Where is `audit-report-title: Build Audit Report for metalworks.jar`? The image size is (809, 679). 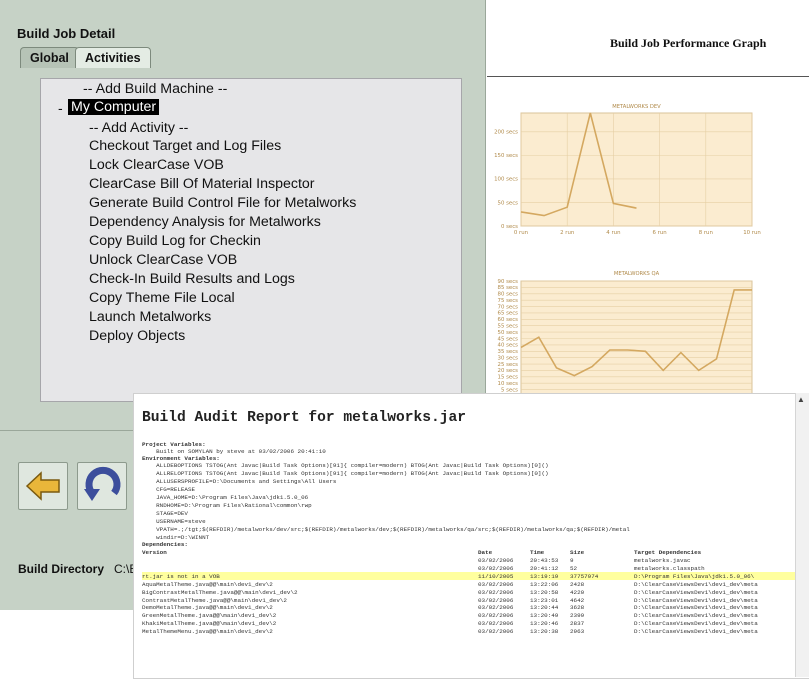 audit-report-title: Build Audit Report for metalworks.jar is located at coordinates (304, 418).